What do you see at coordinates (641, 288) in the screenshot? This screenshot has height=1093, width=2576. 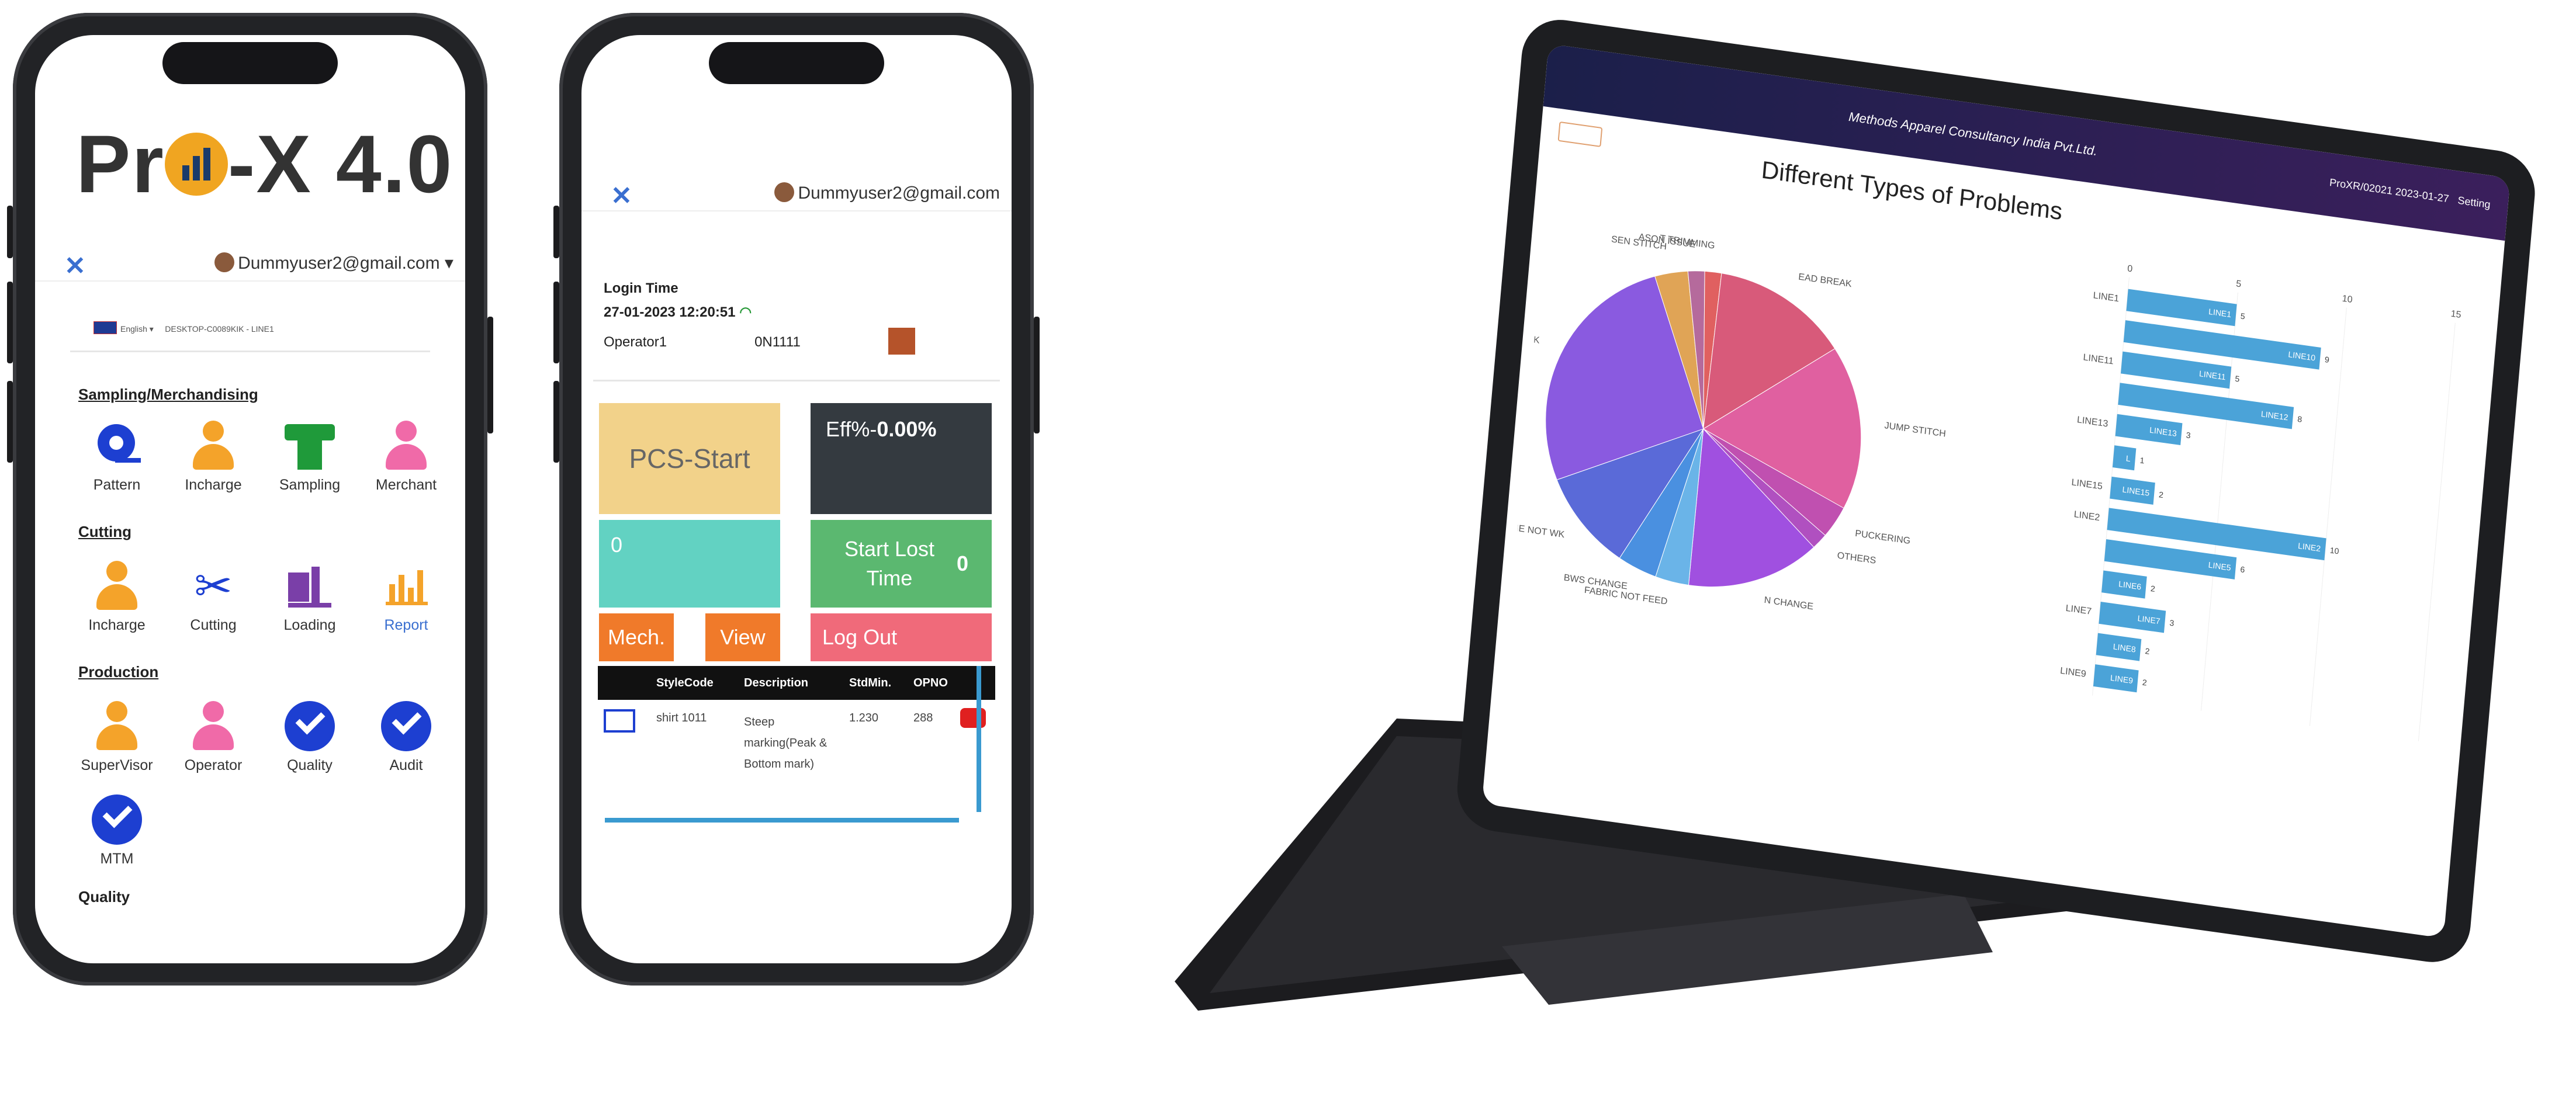 I see `login-time-label: Login Time` at bounding box center [641, 288].